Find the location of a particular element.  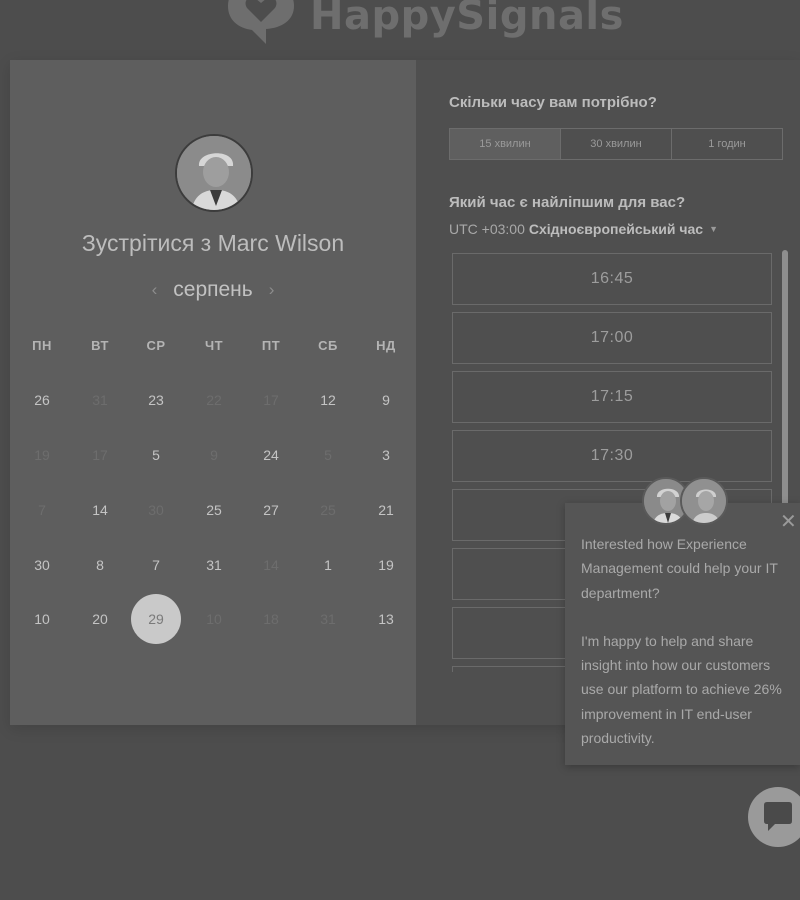

chat-launcher-button is located at coordinates (774, 817).